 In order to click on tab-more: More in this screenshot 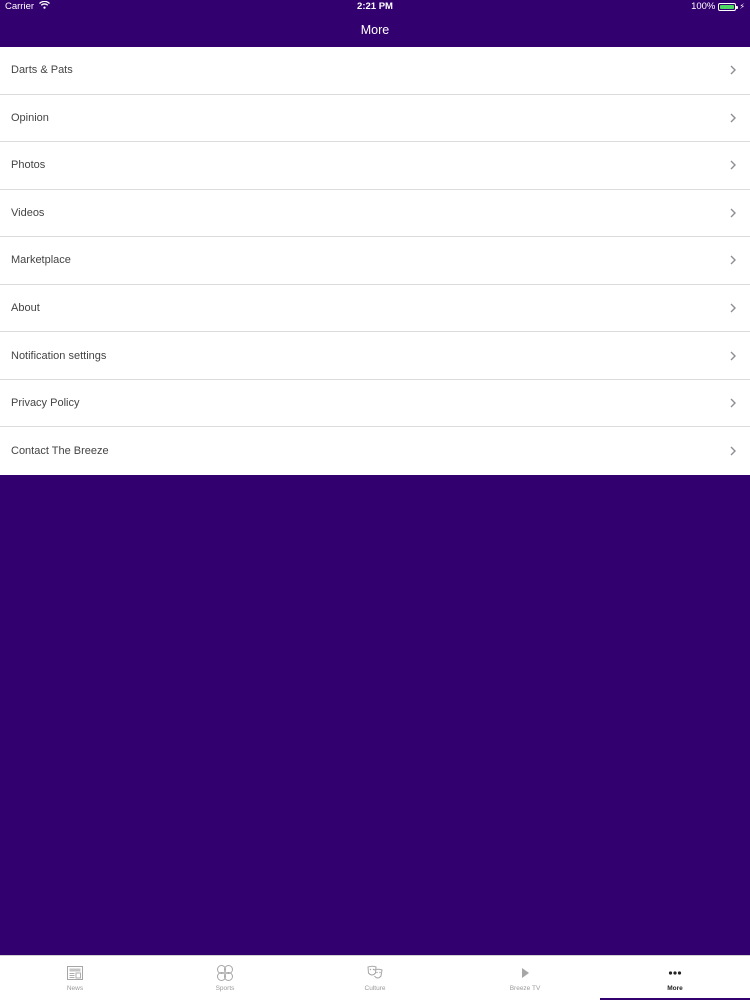, I will do `click(675, 978)`.